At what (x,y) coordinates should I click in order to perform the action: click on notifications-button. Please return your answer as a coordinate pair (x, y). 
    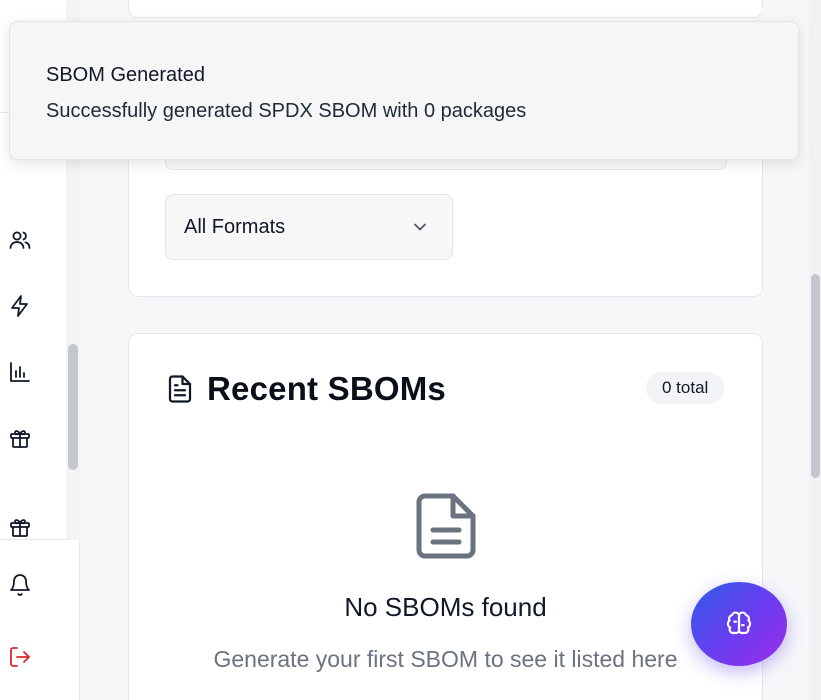
    Looking at the image, I should click on (20, 585).